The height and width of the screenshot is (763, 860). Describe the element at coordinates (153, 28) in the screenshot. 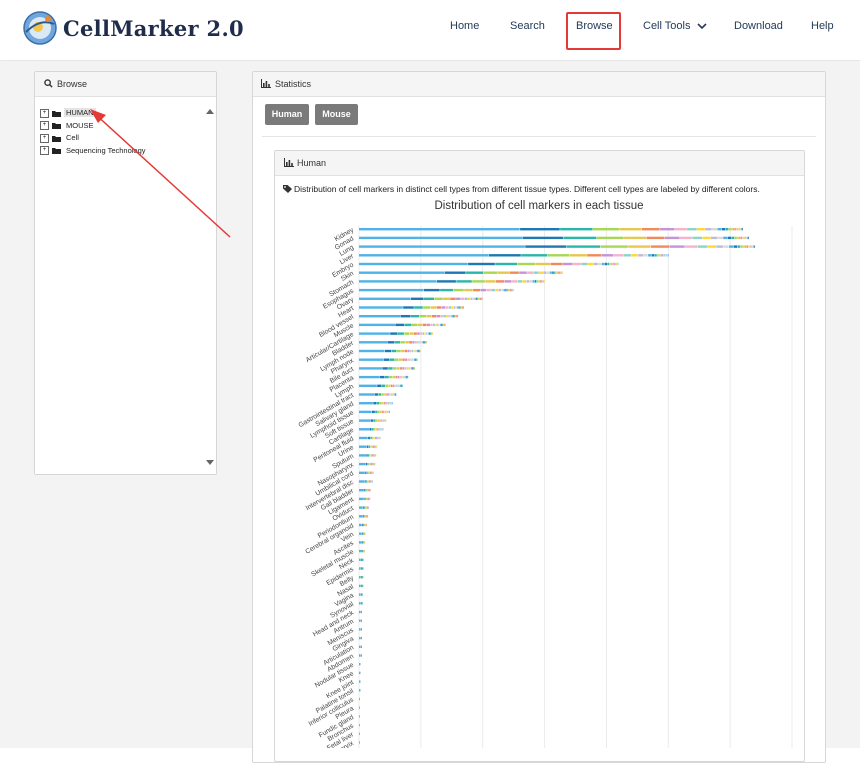

I see `brand-title: CellMarker 2.0` at that location.